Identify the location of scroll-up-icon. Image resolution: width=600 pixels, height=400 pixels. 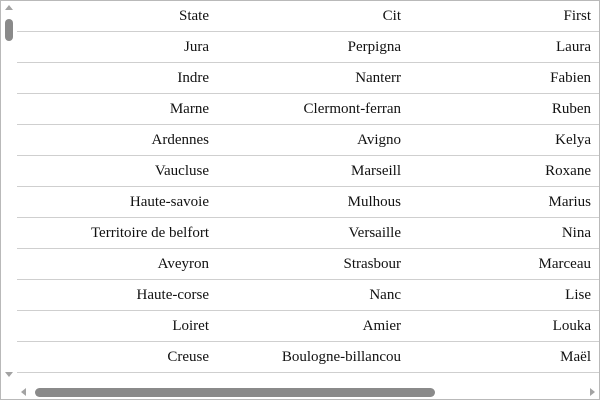
(9, 7).